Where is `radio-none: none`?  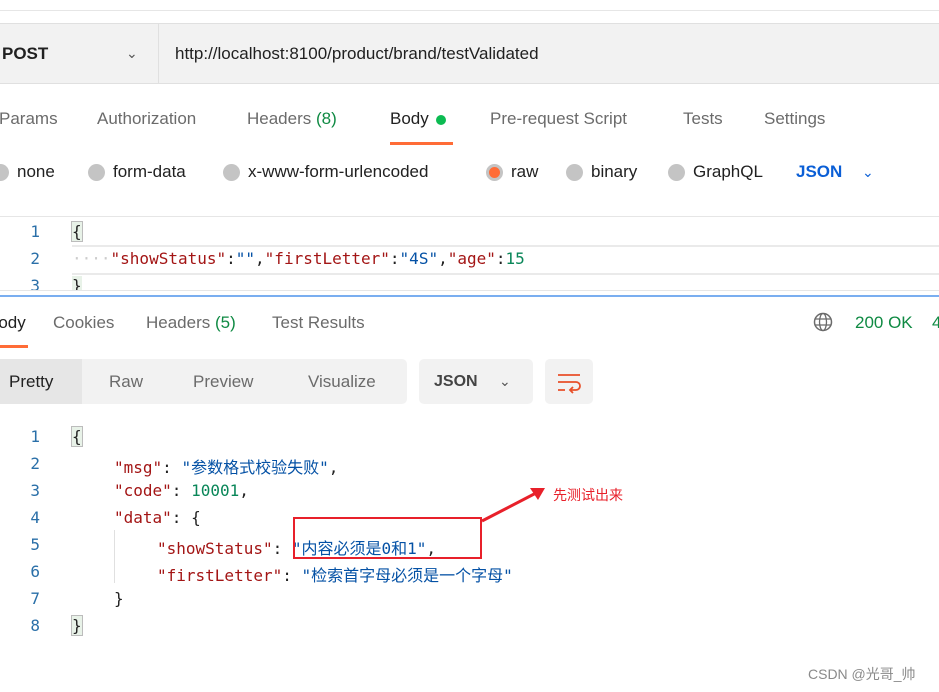 radio-none: none is located at coordinates (27, 172).